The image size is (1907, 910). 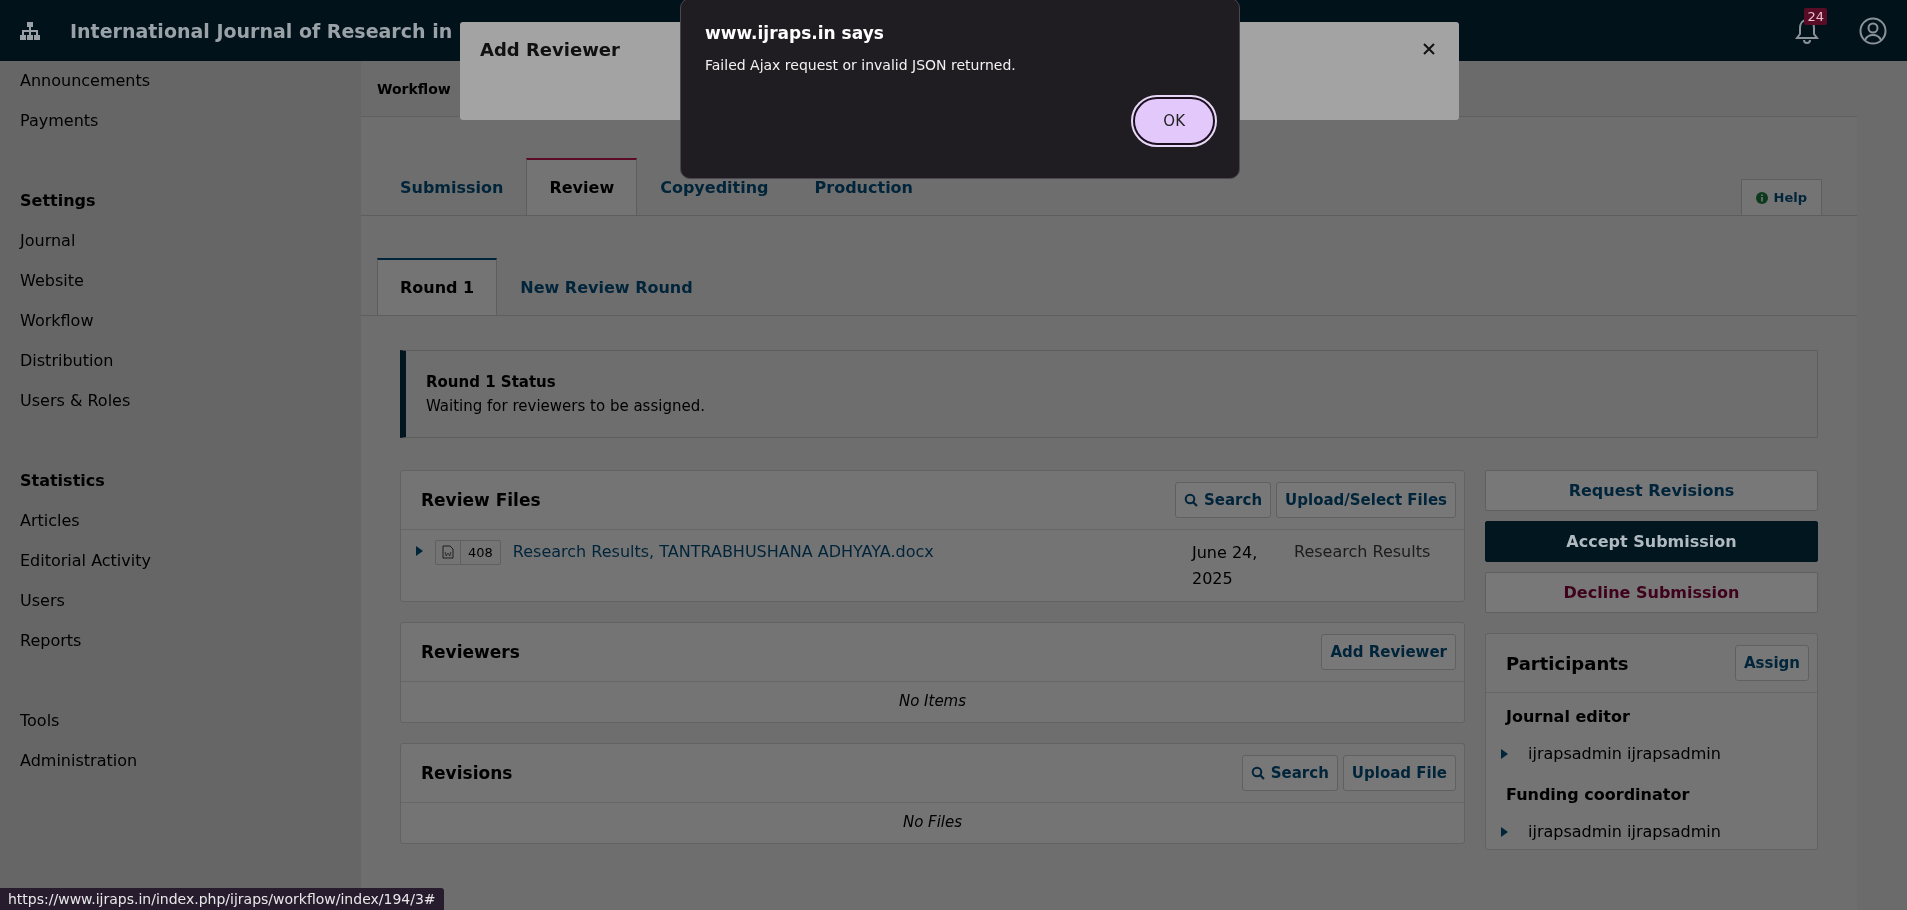 I want to click on action-button: Upload/Select Files, so click(x=1366, y=500).